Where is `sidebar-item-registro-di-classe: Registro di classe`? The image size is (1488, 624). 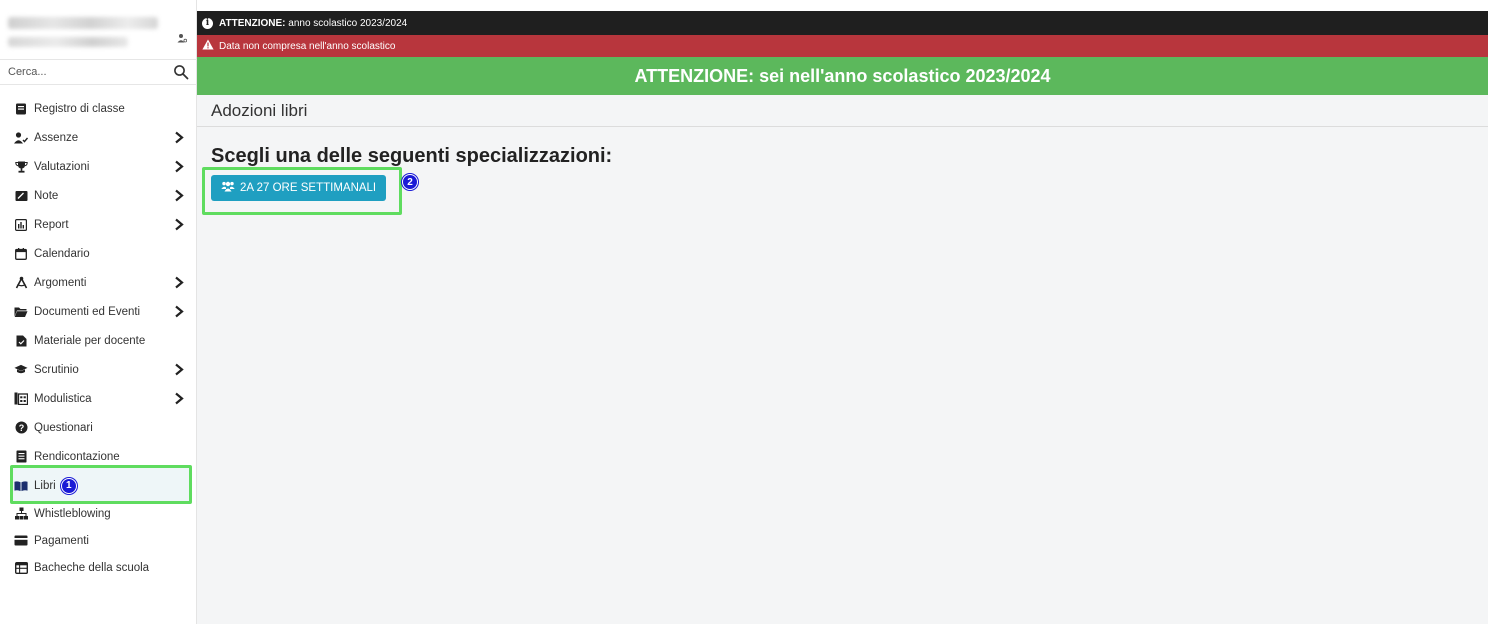
sidebar-item-registro-di-classe: Registro di classe is located at coordinates (98, 108).